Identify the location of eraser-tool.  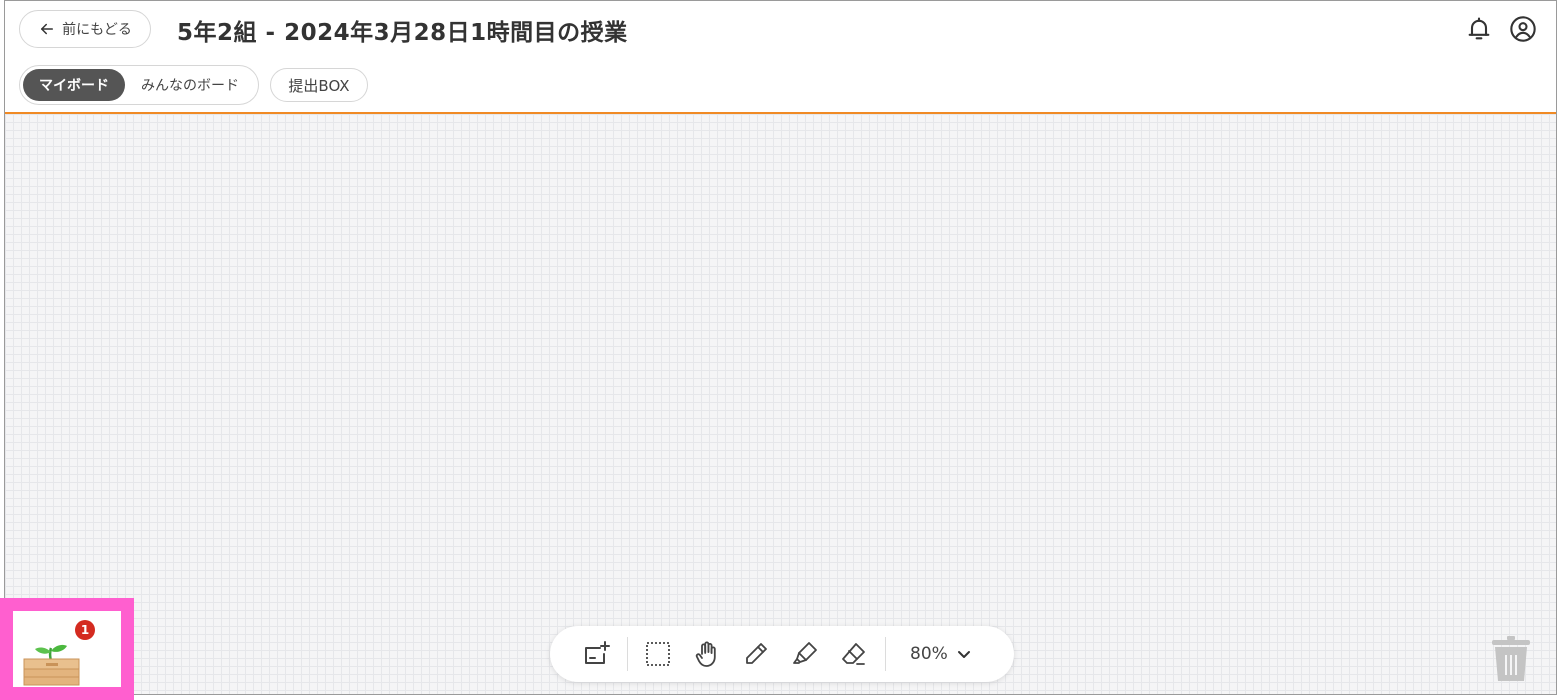
(854, 654).